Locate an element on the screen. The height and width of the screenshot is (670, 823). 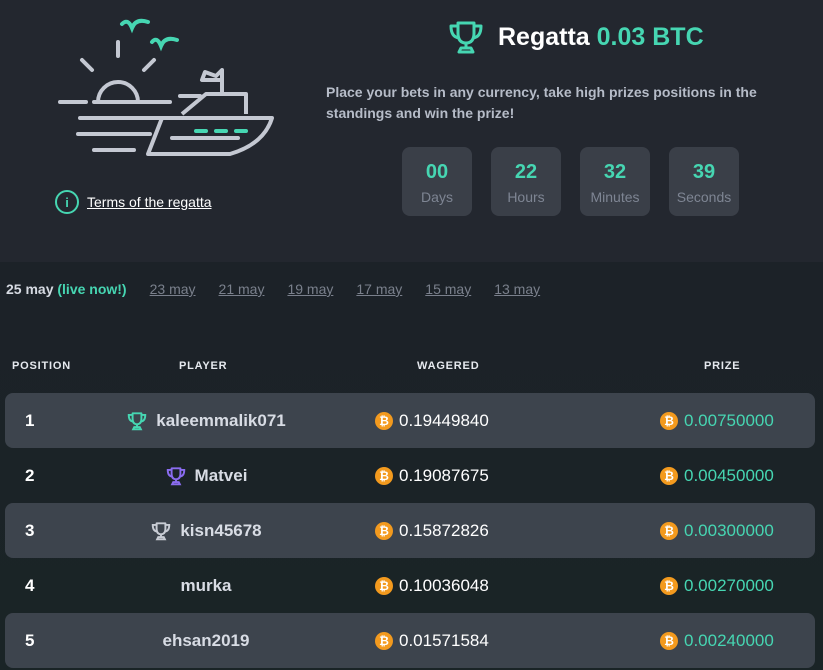
countdown-days: 00 Days is located at coordinates (437, 181).